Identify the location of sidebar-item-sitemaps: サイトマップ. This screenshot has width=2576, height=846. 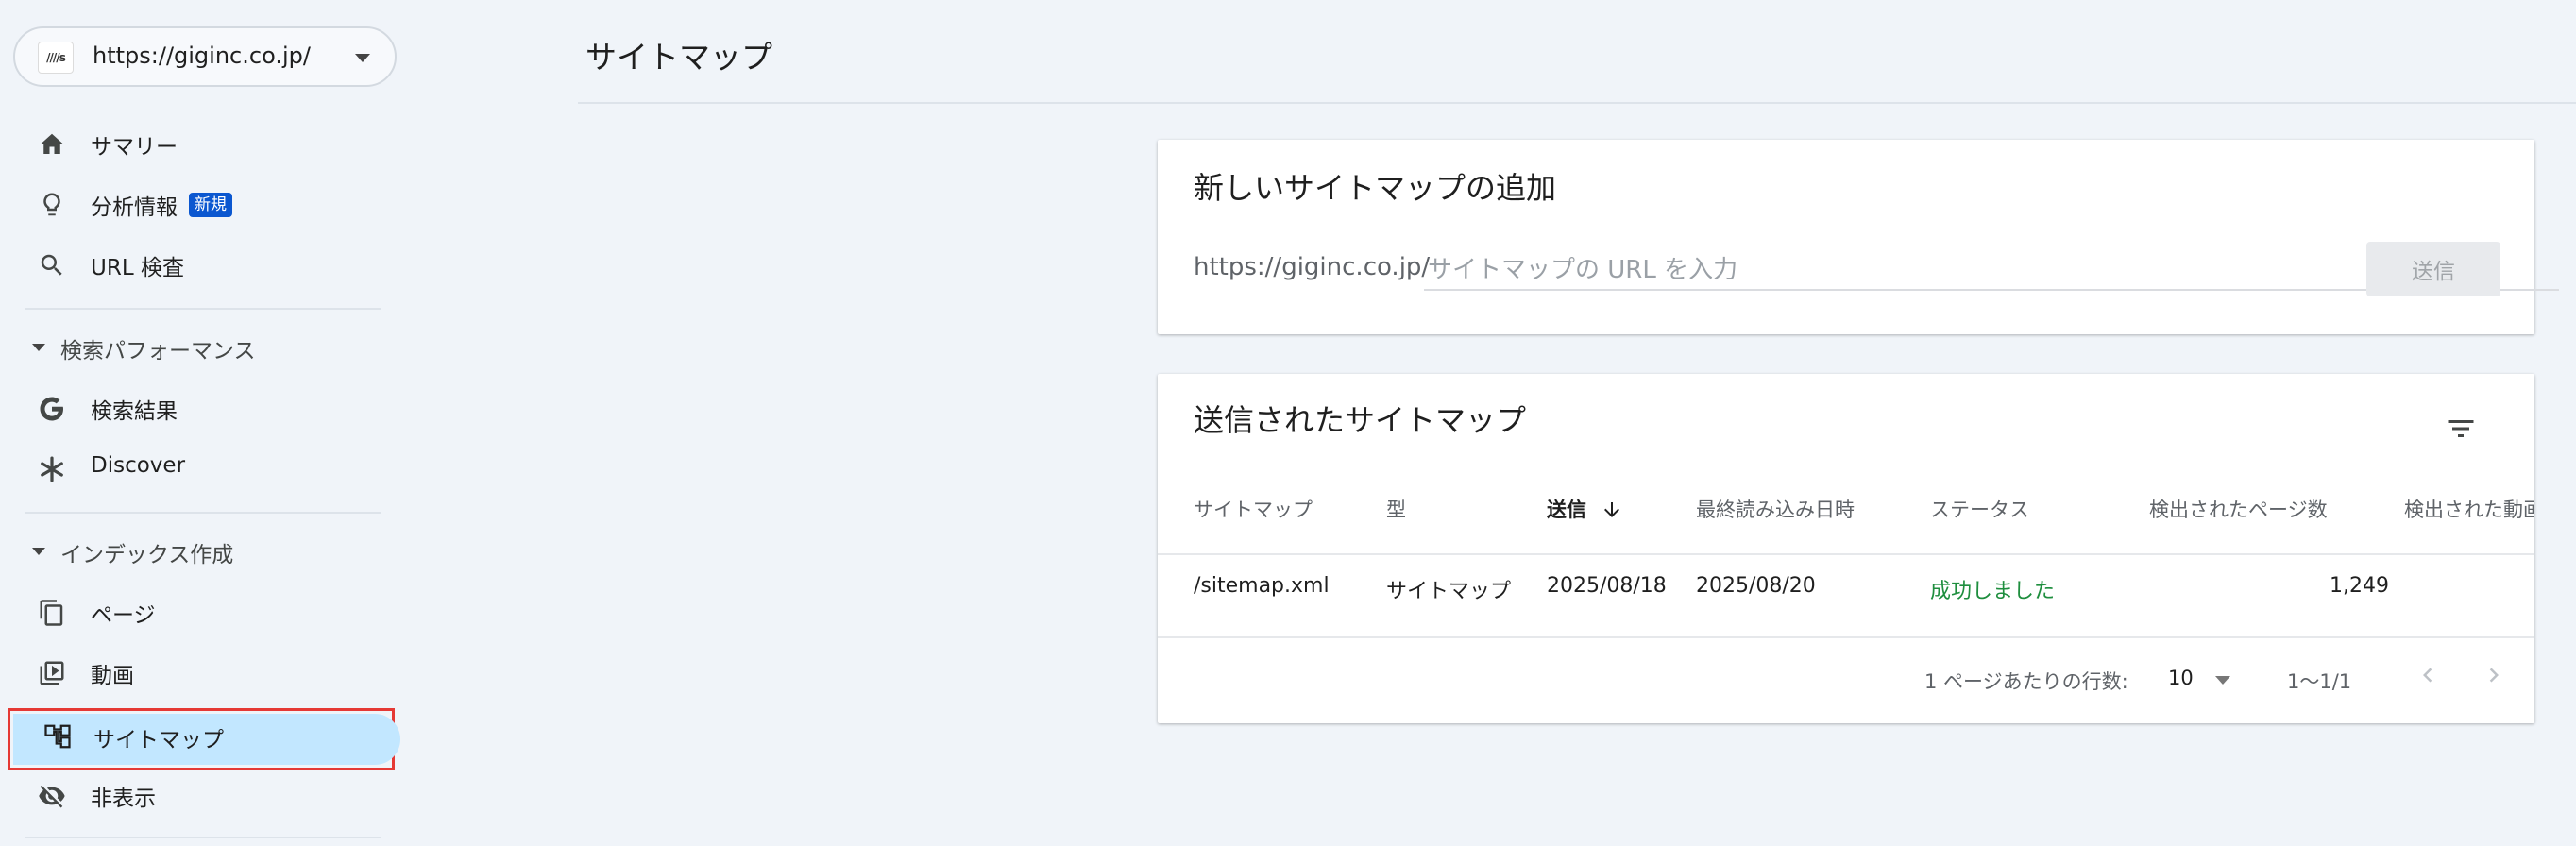
(204, 739).